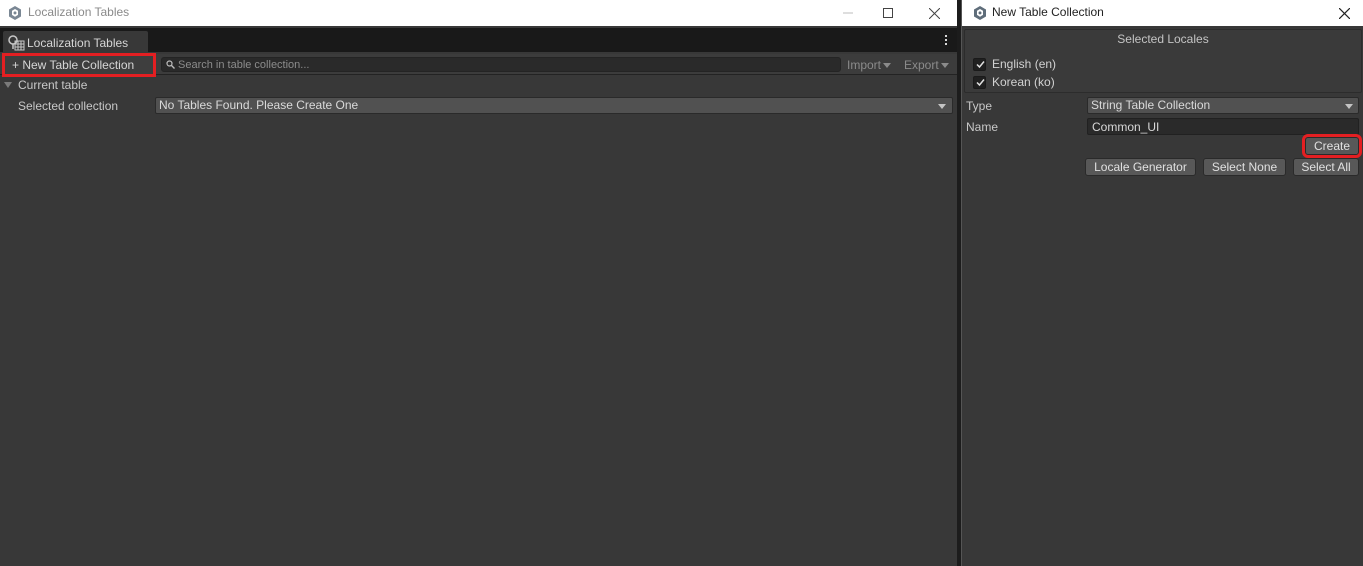 This screenshot has width=1363, height=566. What do you see at coordinates (1163, 39) in the screenshot?
I see `selected-locales-header: Selected Locales` at bounding box center [1163, 39].